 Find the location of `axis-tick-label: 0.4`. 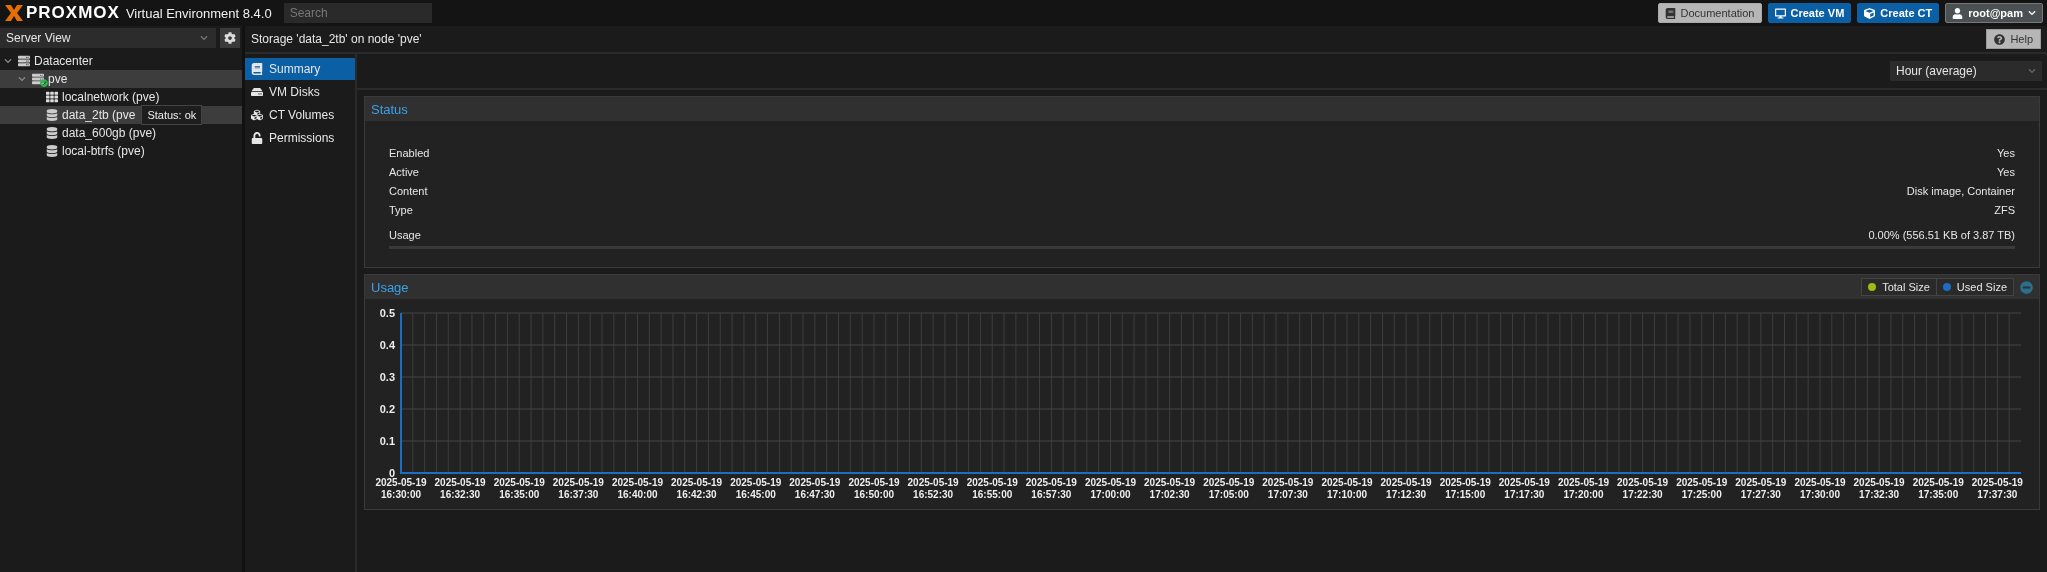

axis-tick-label: 0.4 is located at coordinates (387, 345).